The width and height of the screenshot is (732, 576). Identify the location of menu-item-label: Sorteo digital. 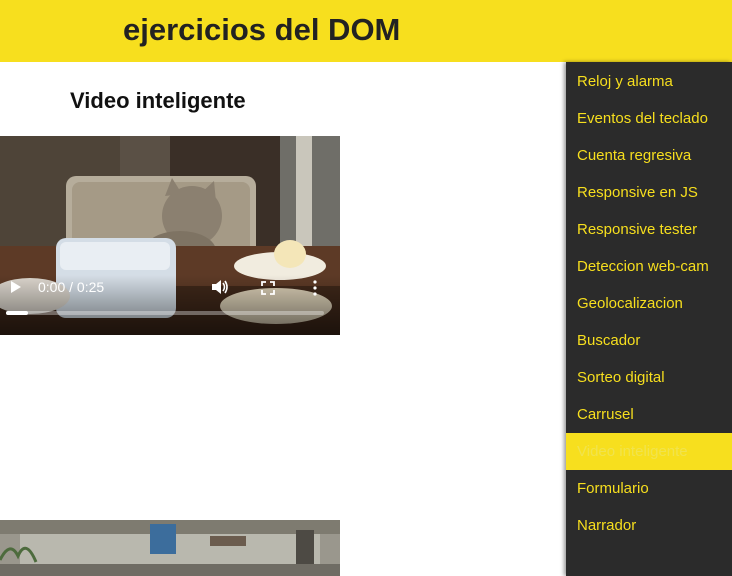
(621, 377).